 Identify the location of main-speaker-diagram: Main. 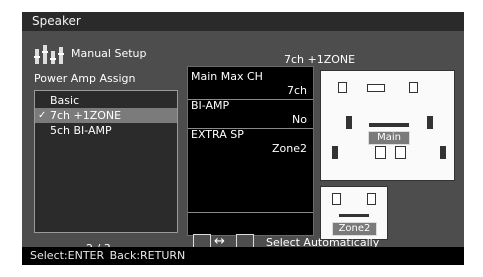
(387, 125).